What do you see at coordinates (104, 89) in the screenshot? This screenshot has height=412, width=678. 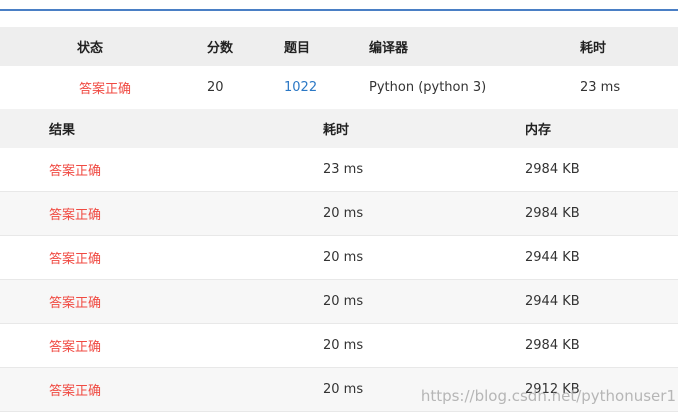 I see `submission-status: 答案正确` at bounding box center [104, 89].